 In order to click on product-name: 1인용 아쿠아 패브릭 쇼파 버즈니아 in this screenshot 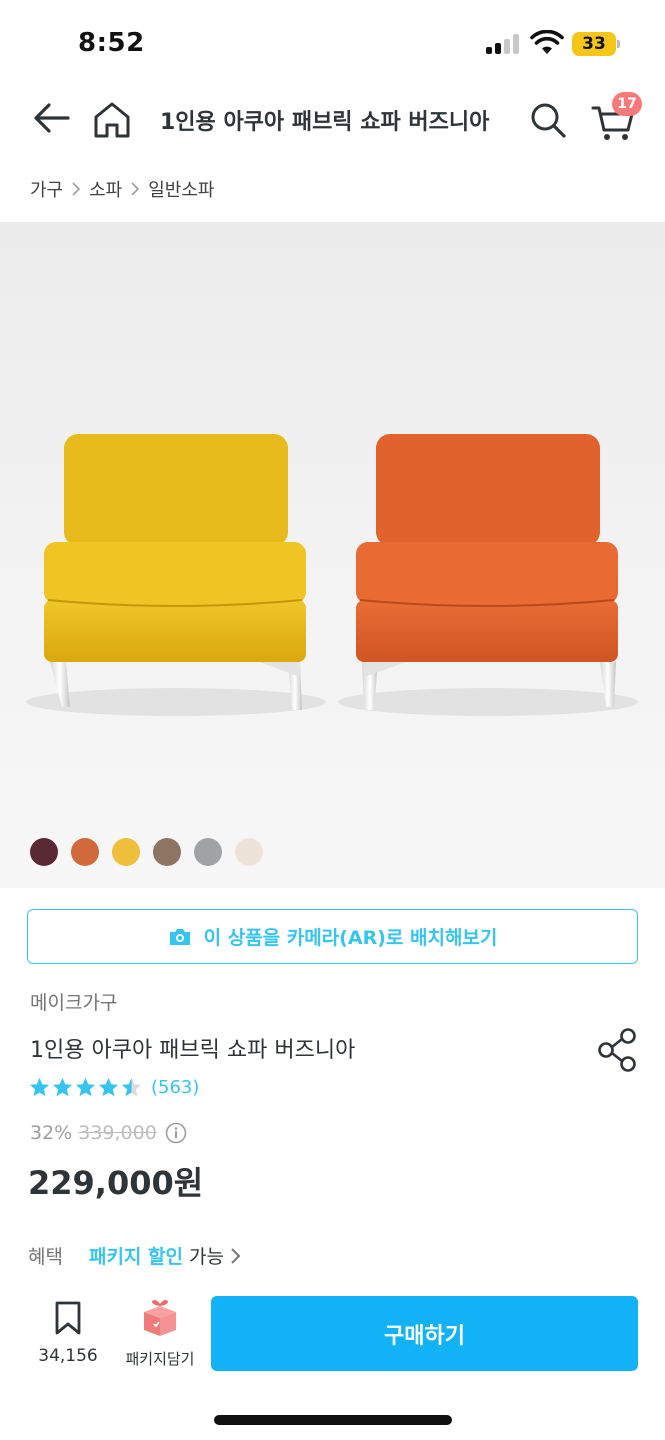, I will do `click(193, 1050)`.